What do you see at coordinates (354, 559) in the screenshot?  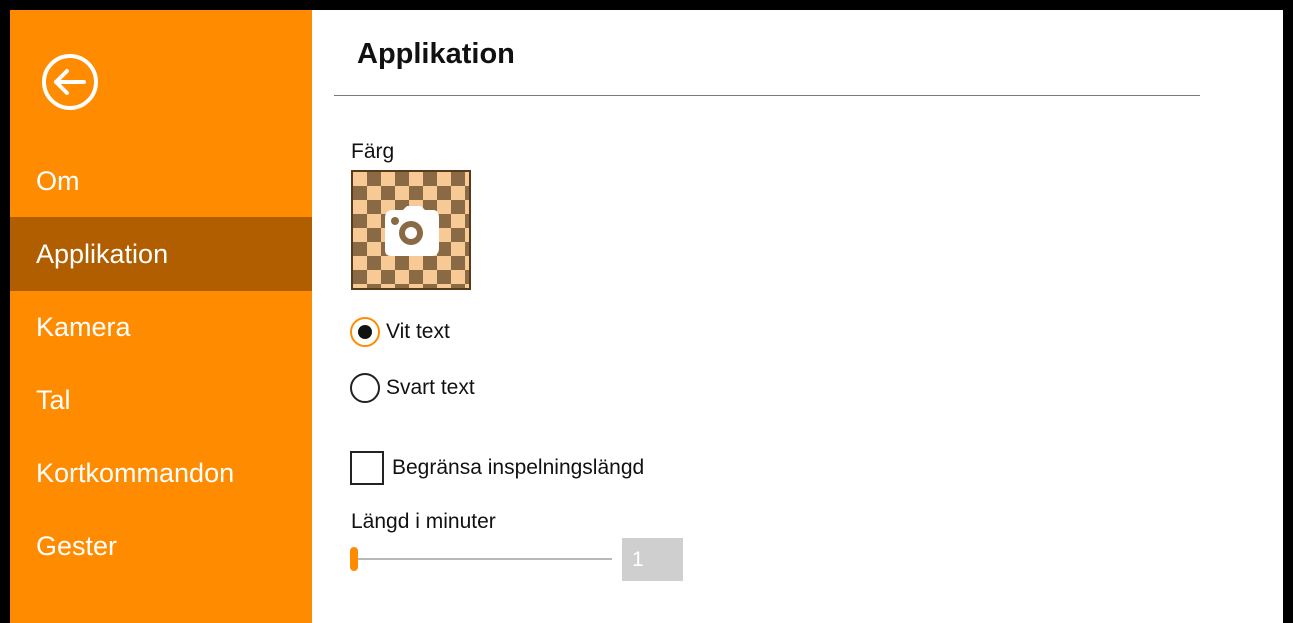 I see `slider-thumb` at bounding box center [354, 559].